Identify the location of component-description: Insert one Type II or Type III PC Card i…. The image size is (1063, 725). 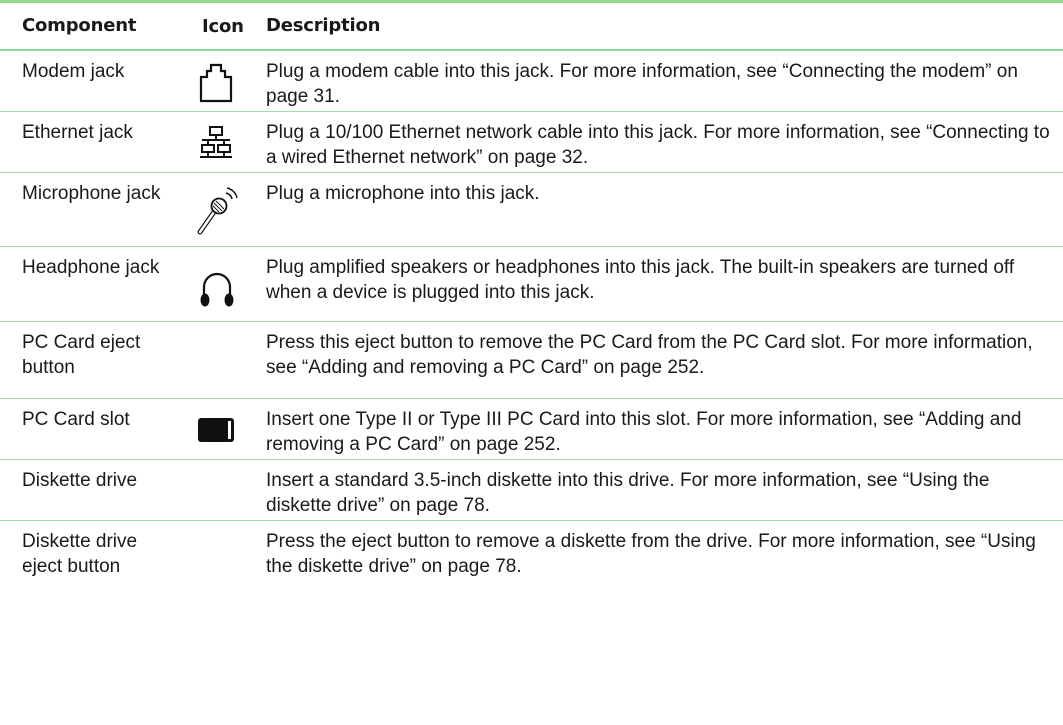
(644, 432).